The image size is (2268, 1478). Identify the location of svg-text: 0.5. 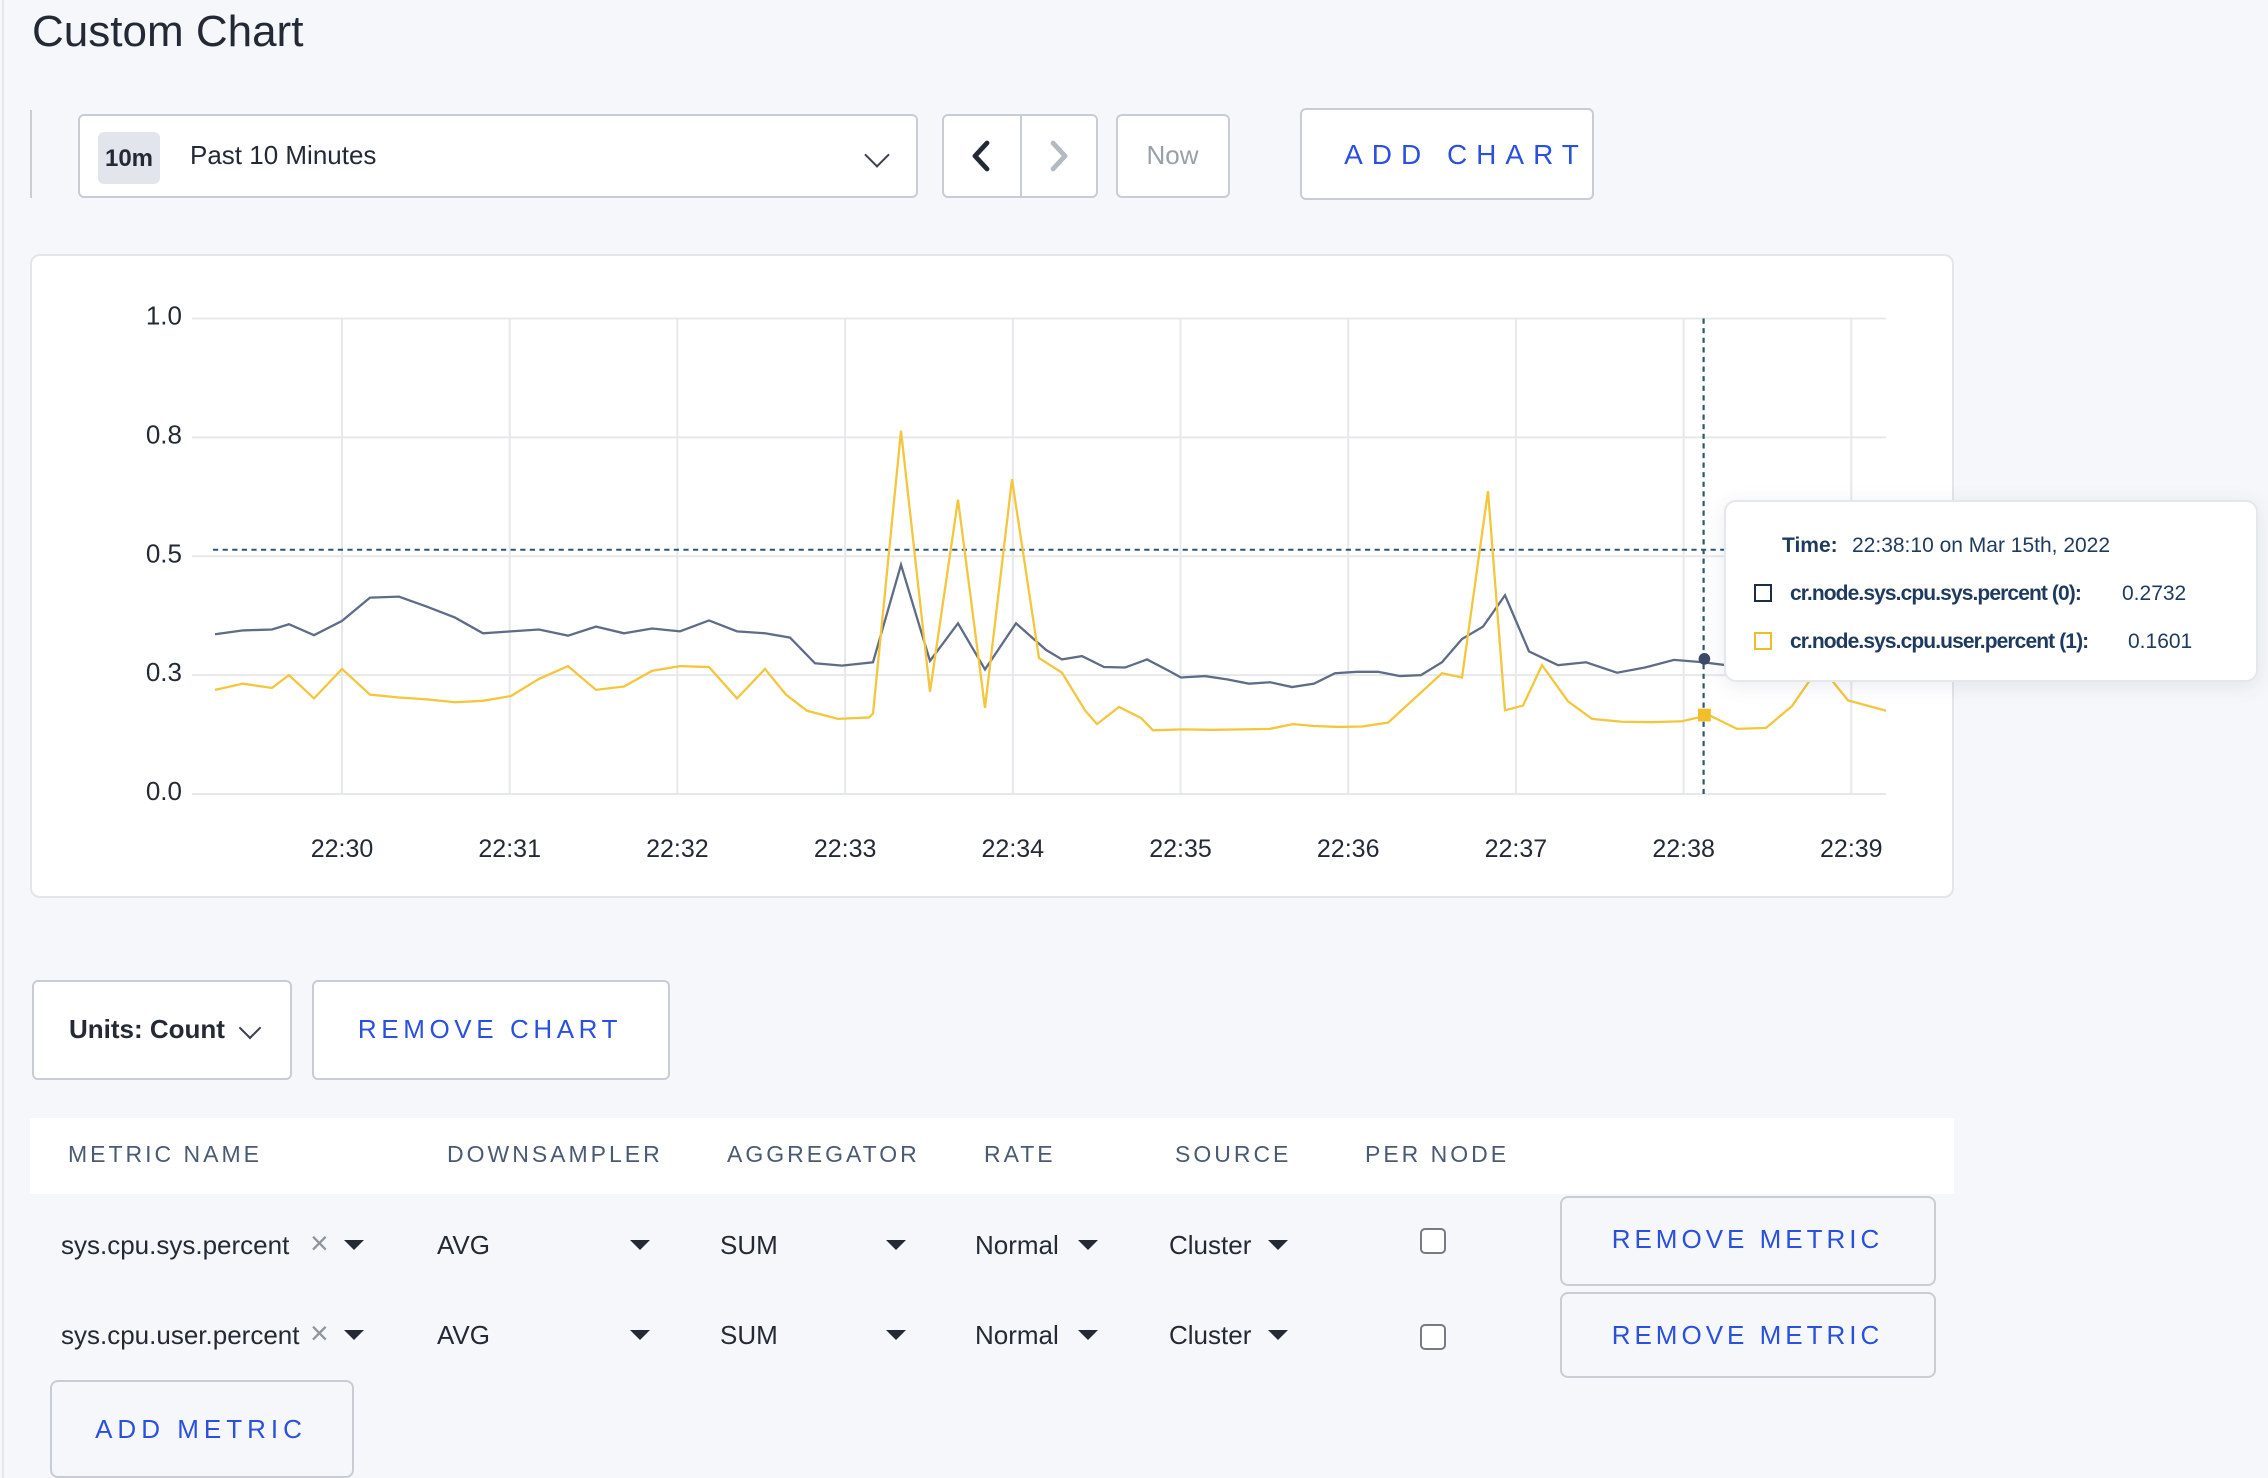
(164, 552).